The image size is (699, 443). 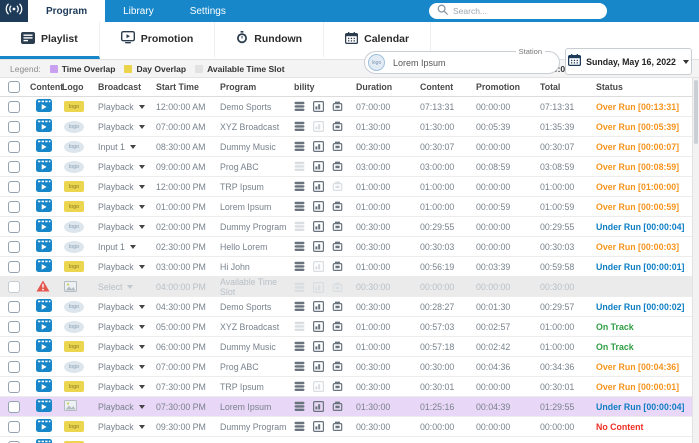 I want to click on status-badge: Over Run [00:00:59], so click(x=638, y=206).